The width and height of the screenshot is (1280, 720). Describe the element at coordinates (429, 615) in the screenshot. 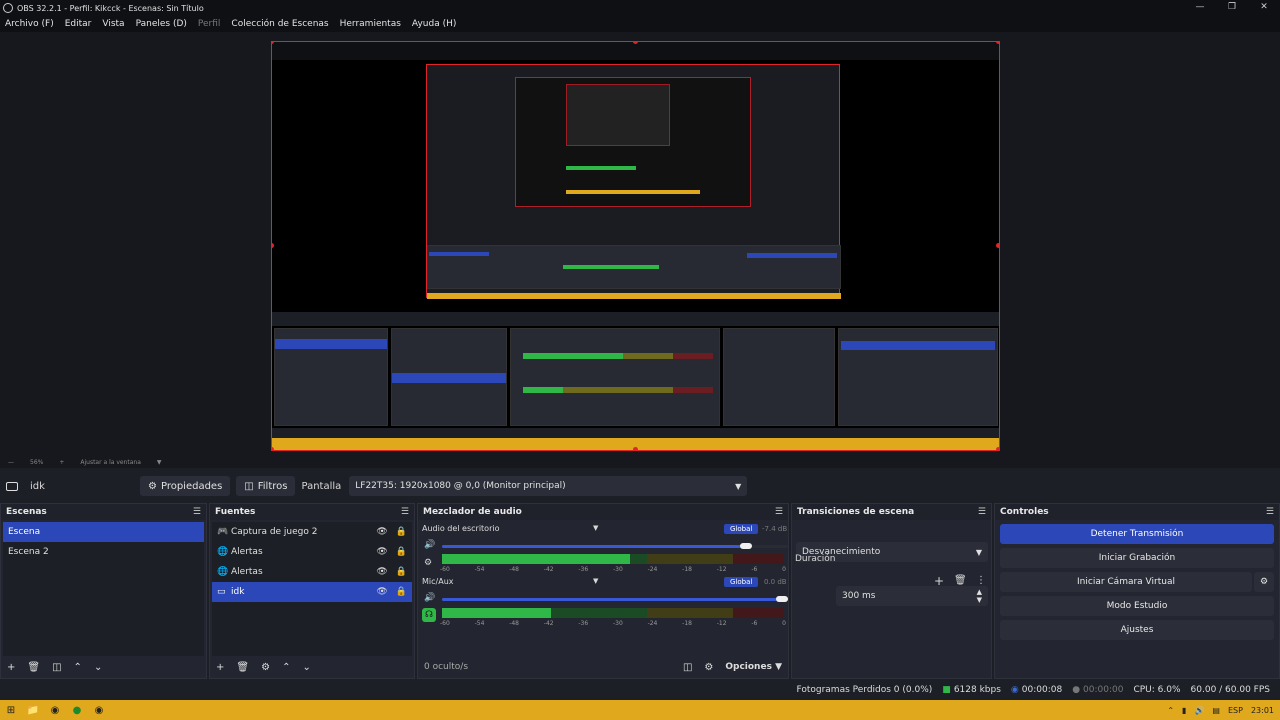

I see `headphones-icon: ☊` at that location.